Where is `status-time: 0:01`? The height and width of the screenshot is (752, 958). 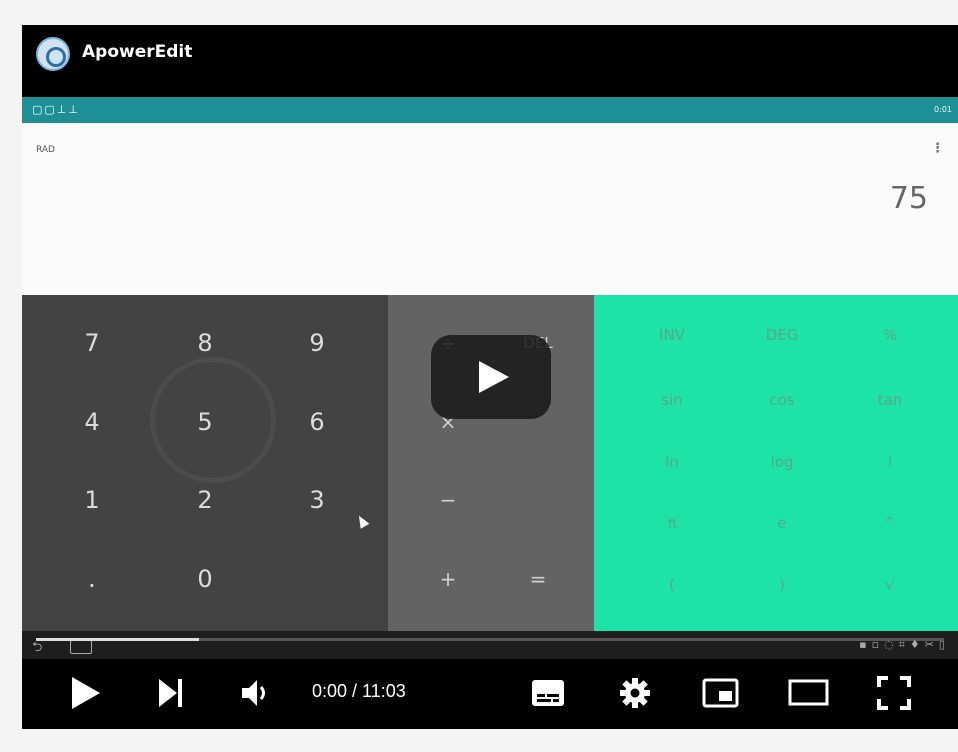
status-time: 0:01 is located at coordinates (943, 109).